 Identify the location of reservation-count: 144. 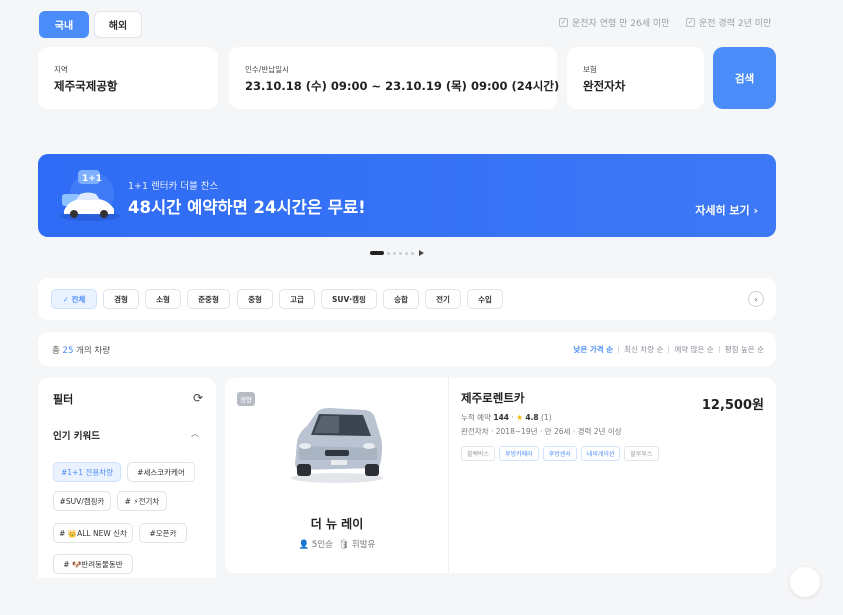
(501, 417).